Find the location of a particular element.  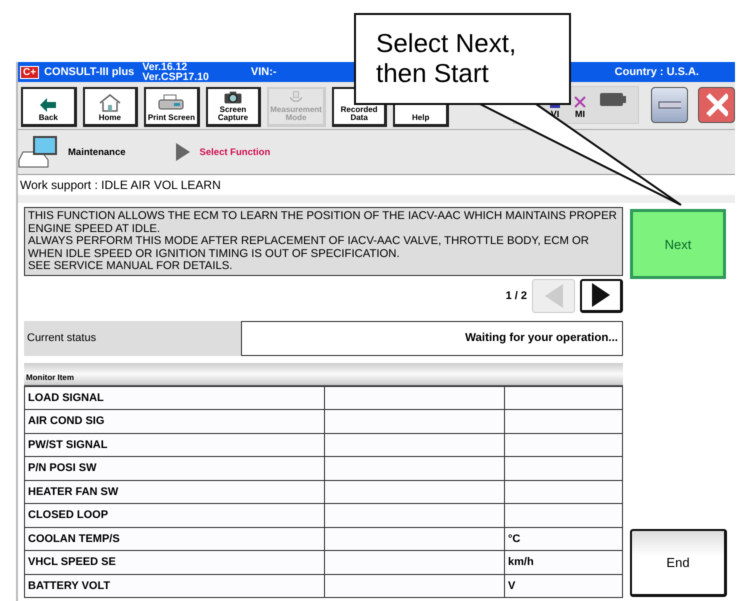

close-button is located at coordinates (717, 104).